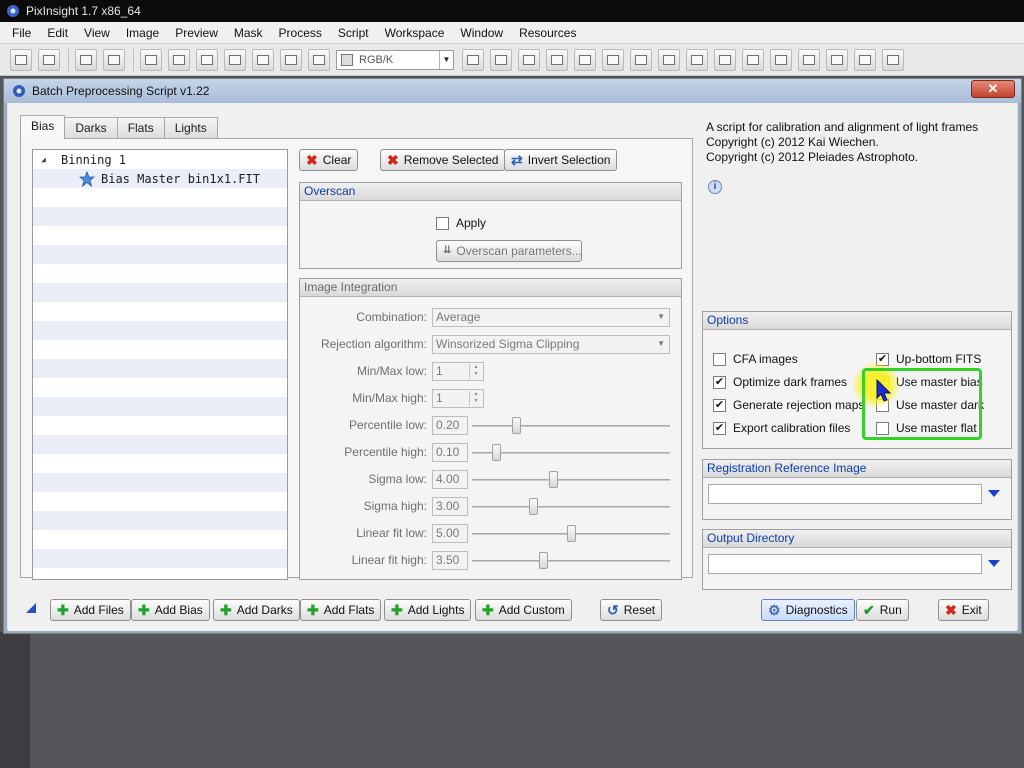 The height and width of the screenshot is (768, 1024). I want to click on readout-icon, so click(207, 59).